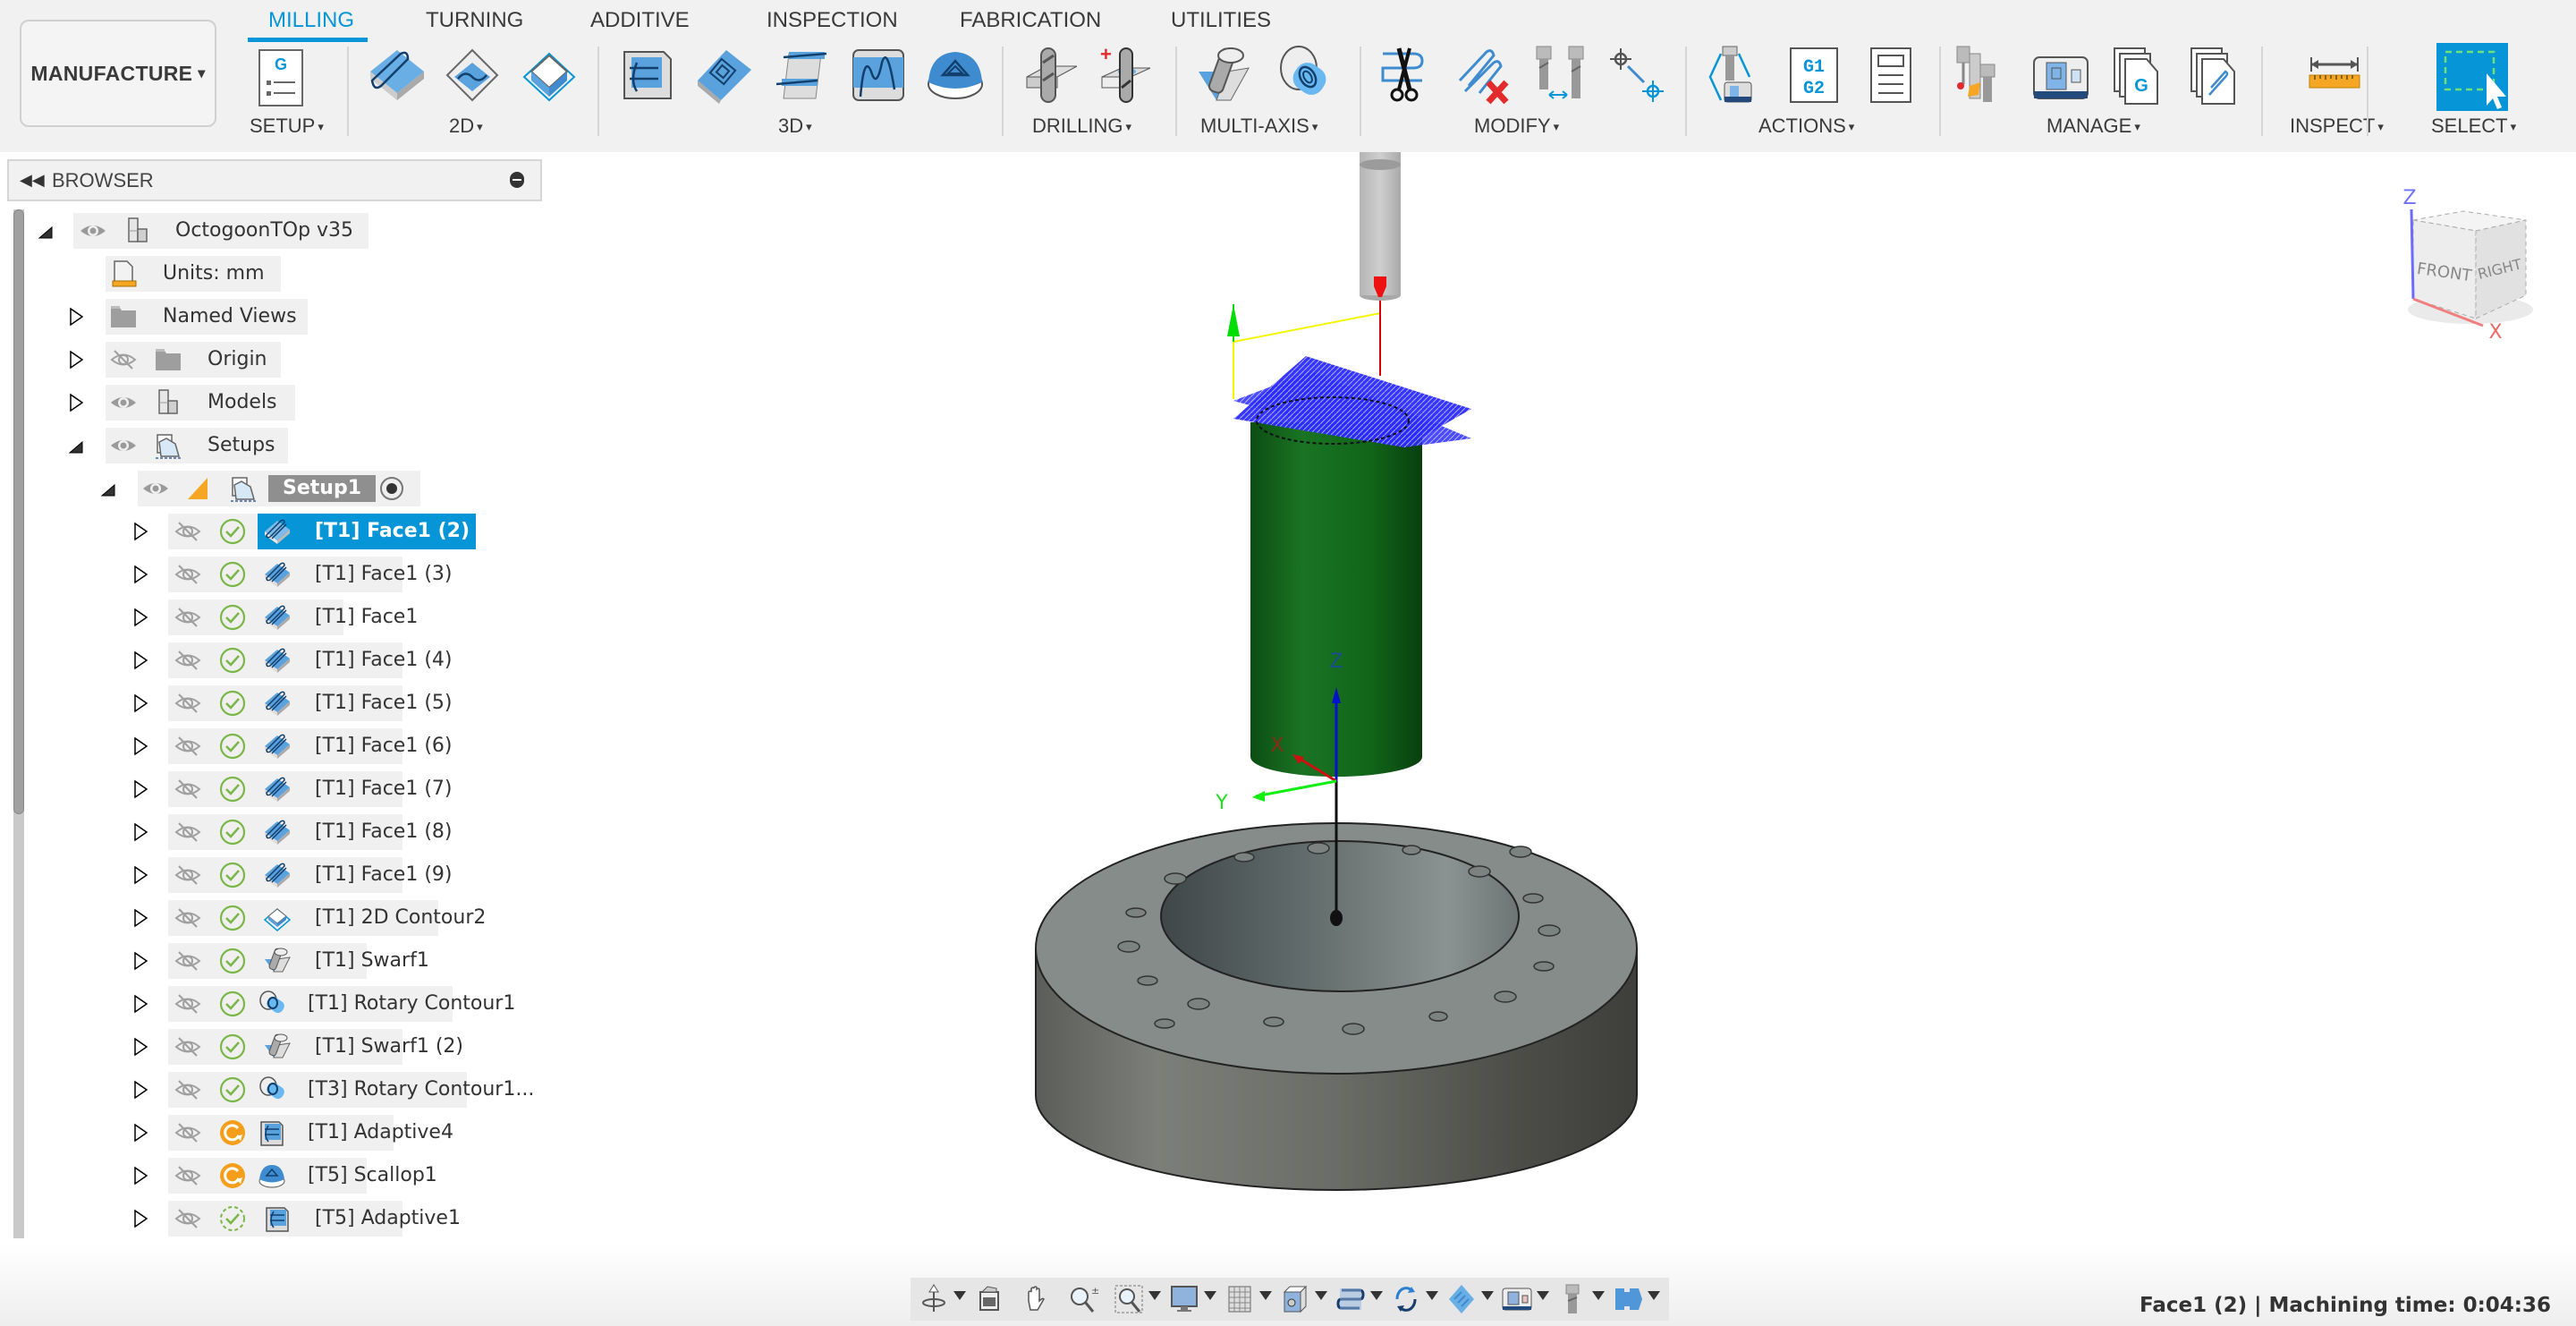  What do you see at coordinates (311, 21) in the screenshot?
I see `tab-milling: MILLING` at bounding box center [311, 21].